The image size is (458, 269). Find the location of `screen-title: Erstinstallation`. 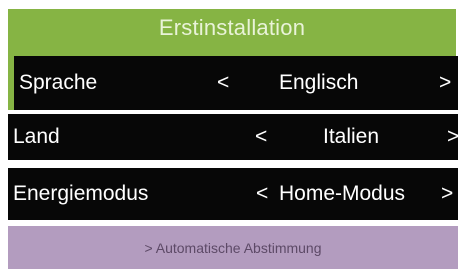

screen-title: Erstinstallation is located at coordinates (232, 27).